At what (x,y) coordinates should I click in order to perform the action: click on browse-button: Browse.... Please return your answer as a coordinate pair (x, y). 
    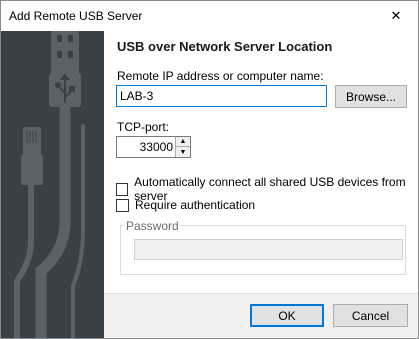
    Looking at the image, I should click on (371, 96).